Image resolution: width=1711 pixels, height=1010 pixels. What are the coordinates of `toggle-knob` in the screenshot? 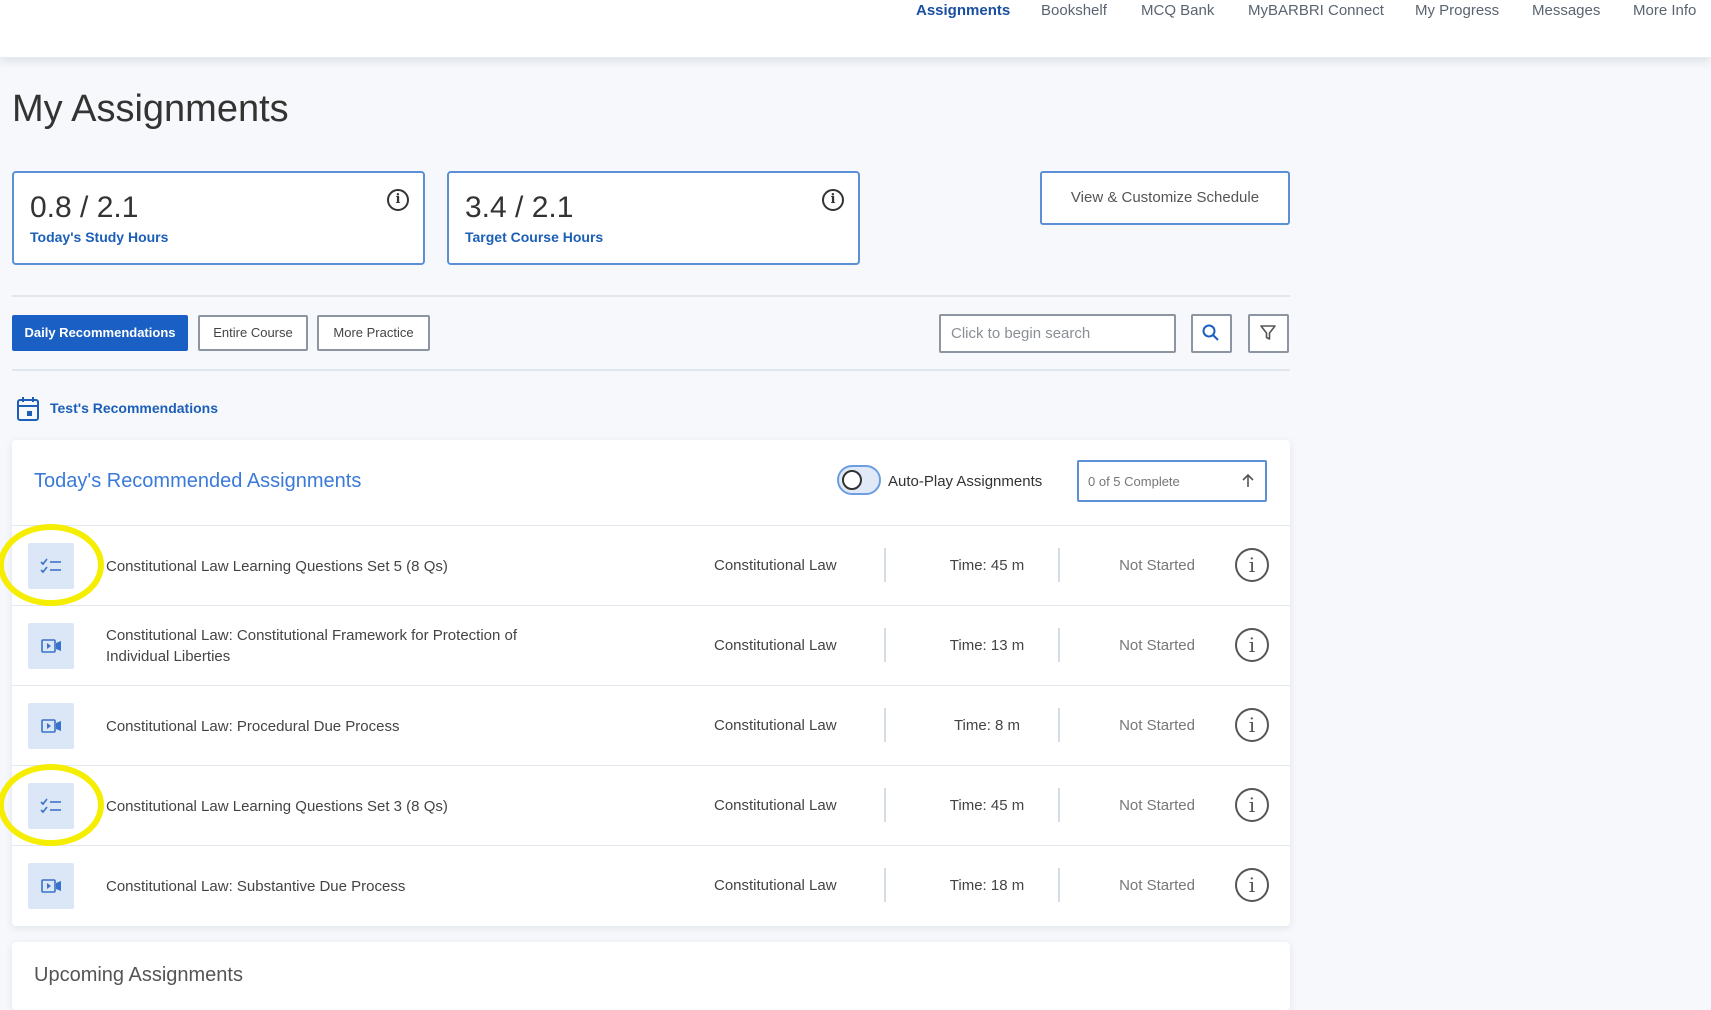 It's located at (852, 480).